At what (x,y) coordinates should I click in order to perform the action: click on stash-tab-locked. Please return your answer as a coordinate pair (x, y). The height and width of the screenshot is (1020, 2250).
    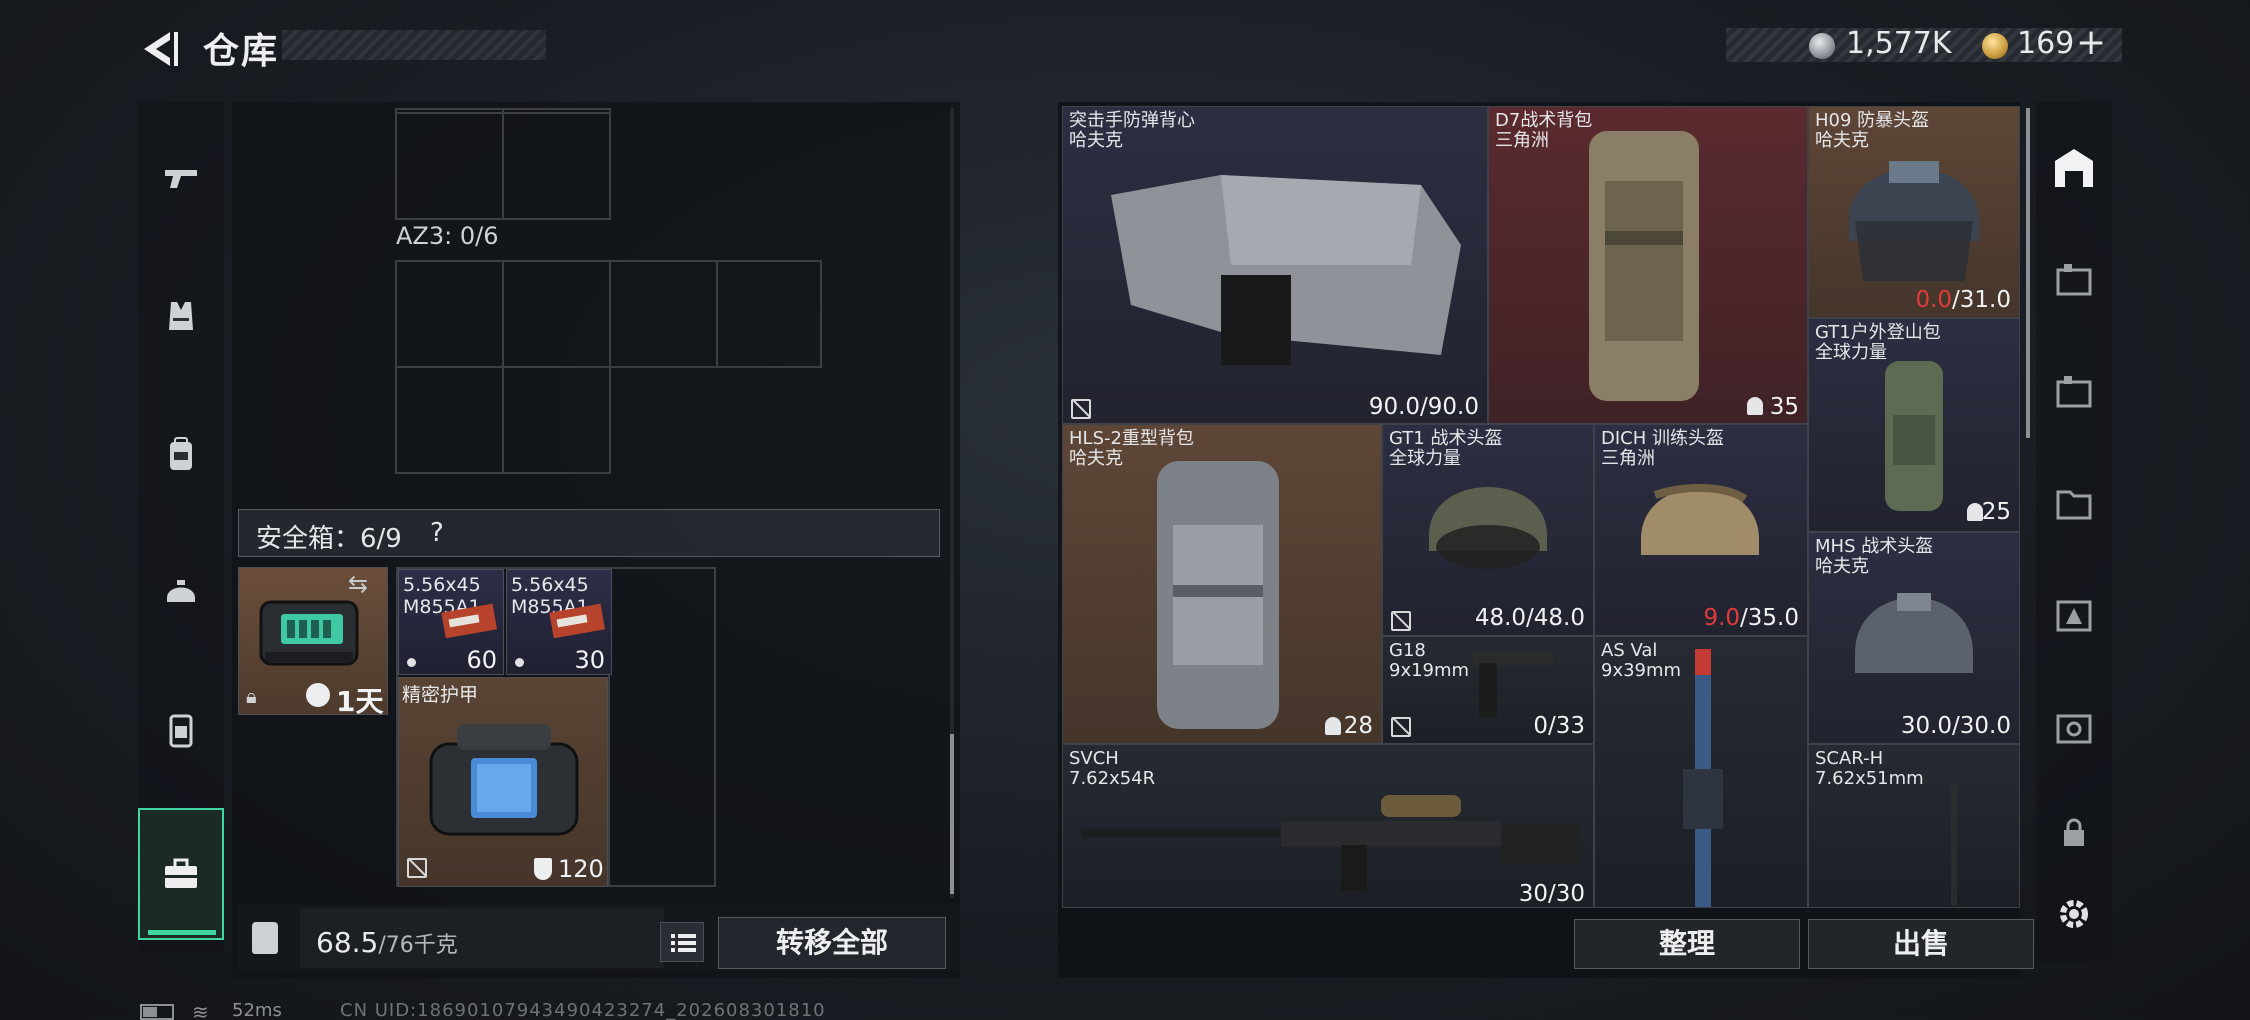
    Looking at the image, I should click on (2074, 833).